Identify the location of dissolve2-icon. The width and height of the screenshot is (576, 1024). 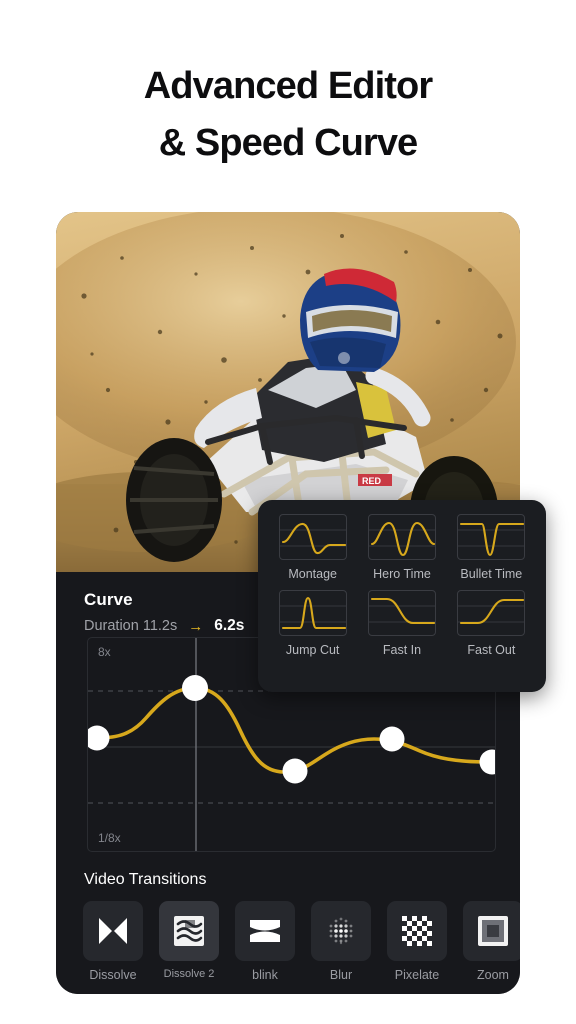
(189, 931).